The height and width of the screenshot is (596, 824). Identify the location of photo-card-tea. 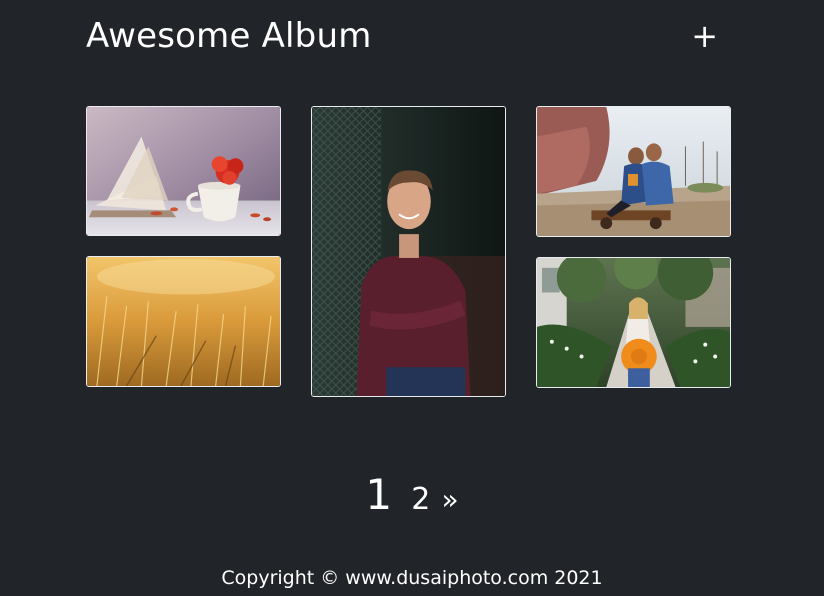
(183, 171).